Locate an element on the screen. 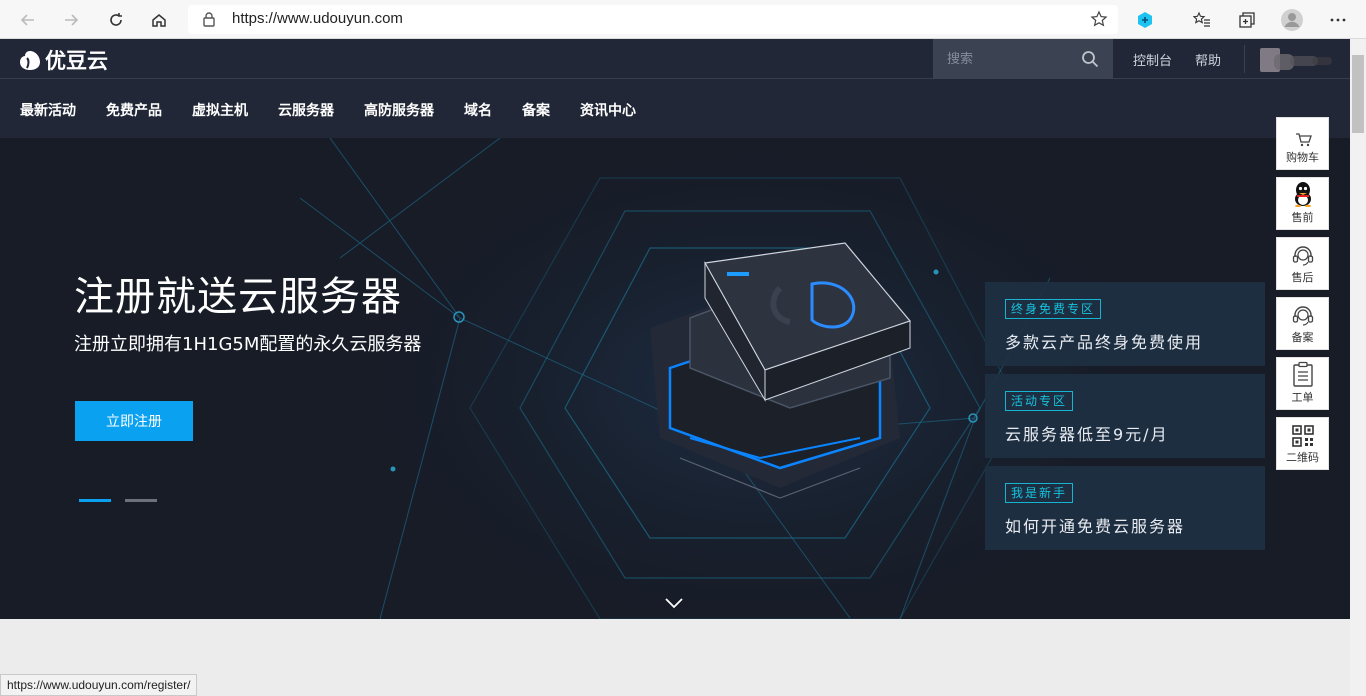 This screenshot has width=1366, height=696. home-button is located at coordinates (159, 20).